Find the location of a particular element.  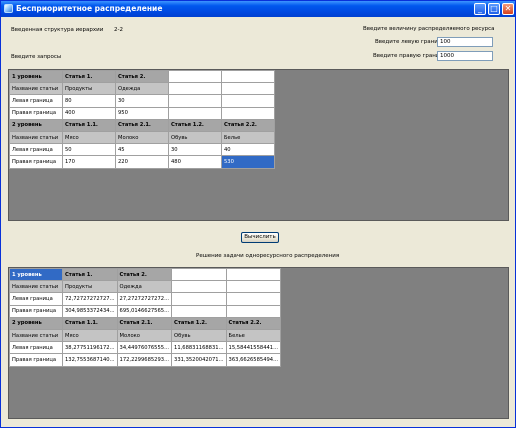

grid-cell: 480 is located at coordinates (195, 162).